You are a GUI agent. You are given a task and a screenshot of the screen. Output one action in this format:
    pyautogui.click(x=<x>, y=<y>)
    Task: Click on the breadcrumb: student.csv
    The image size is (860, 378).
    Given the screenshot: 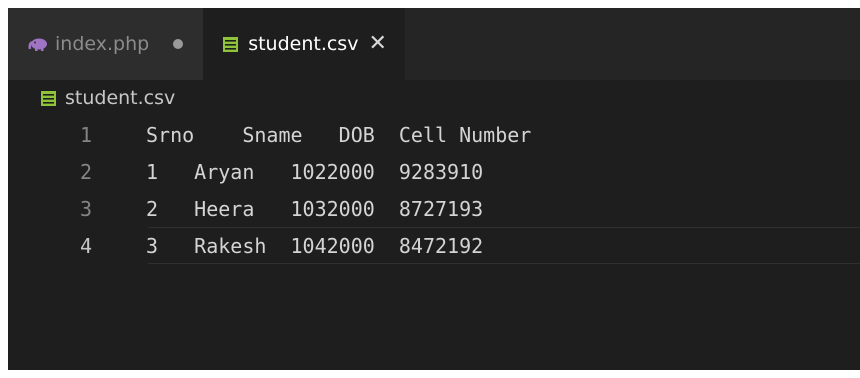 What is the action you would take?
    pyautogui.click(x=434, y=98)
    